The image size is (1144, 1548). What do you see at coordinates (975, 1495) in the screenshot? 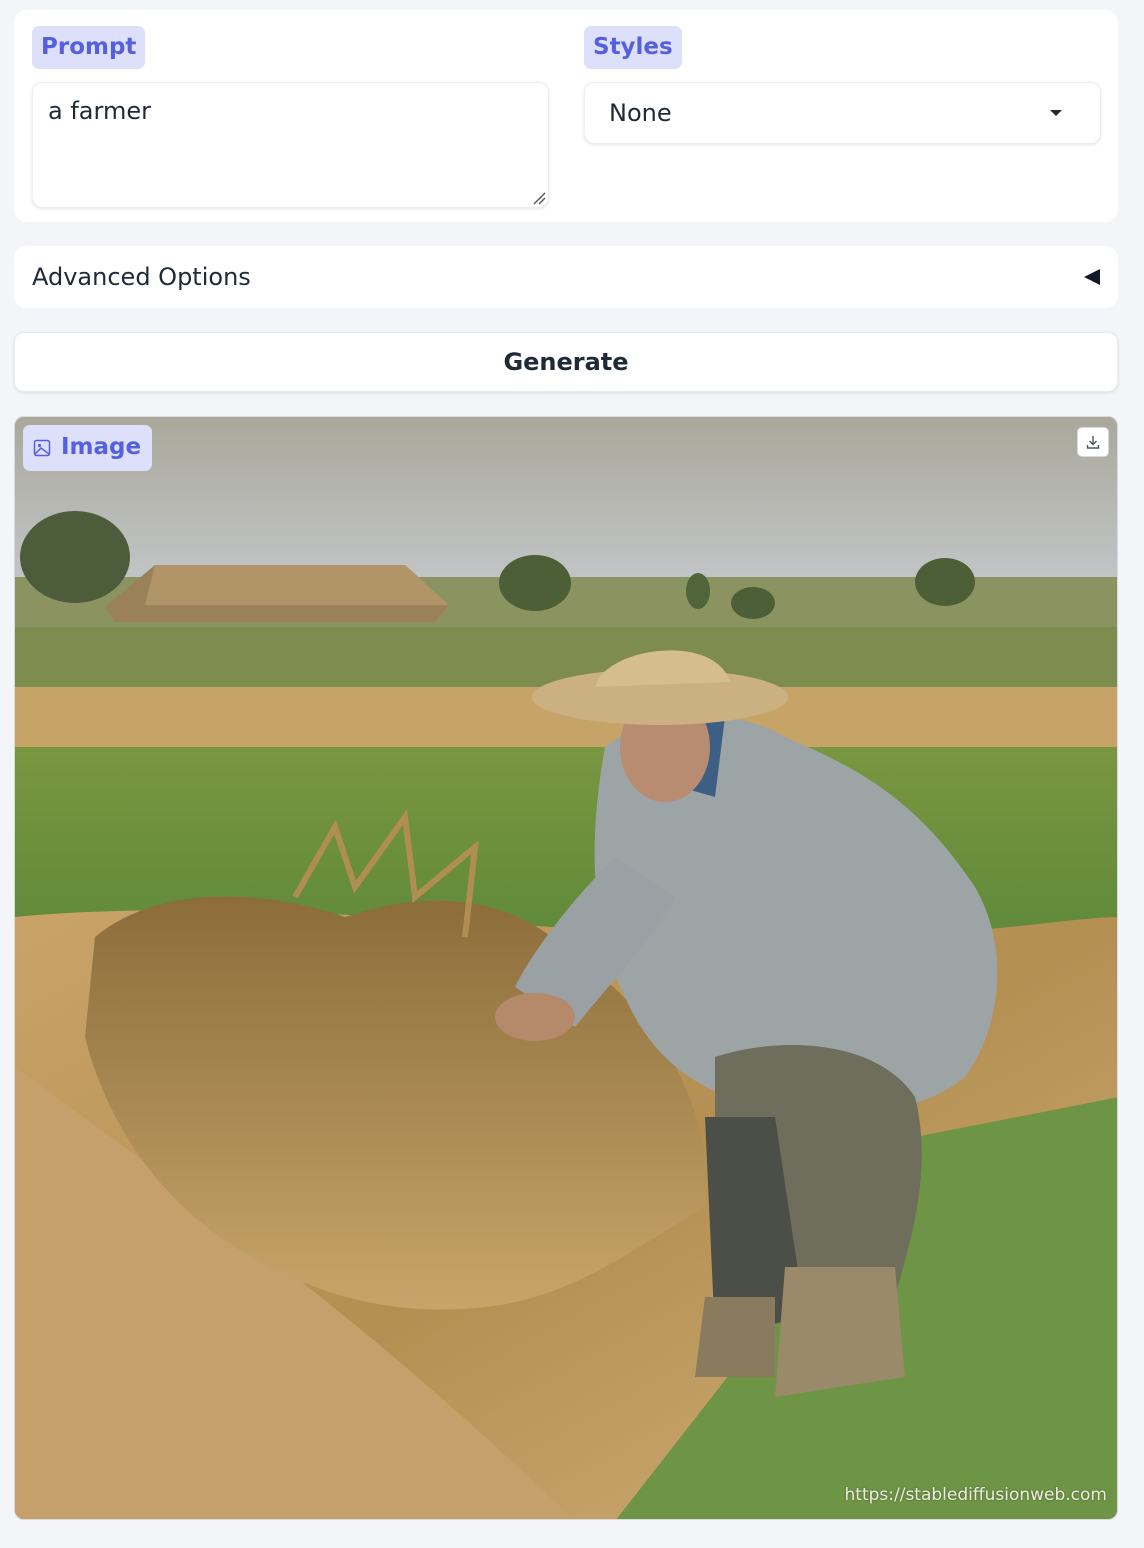
I see `watermark-text: https://stablediffusionweb.com` at bounding box center [975, 1495].